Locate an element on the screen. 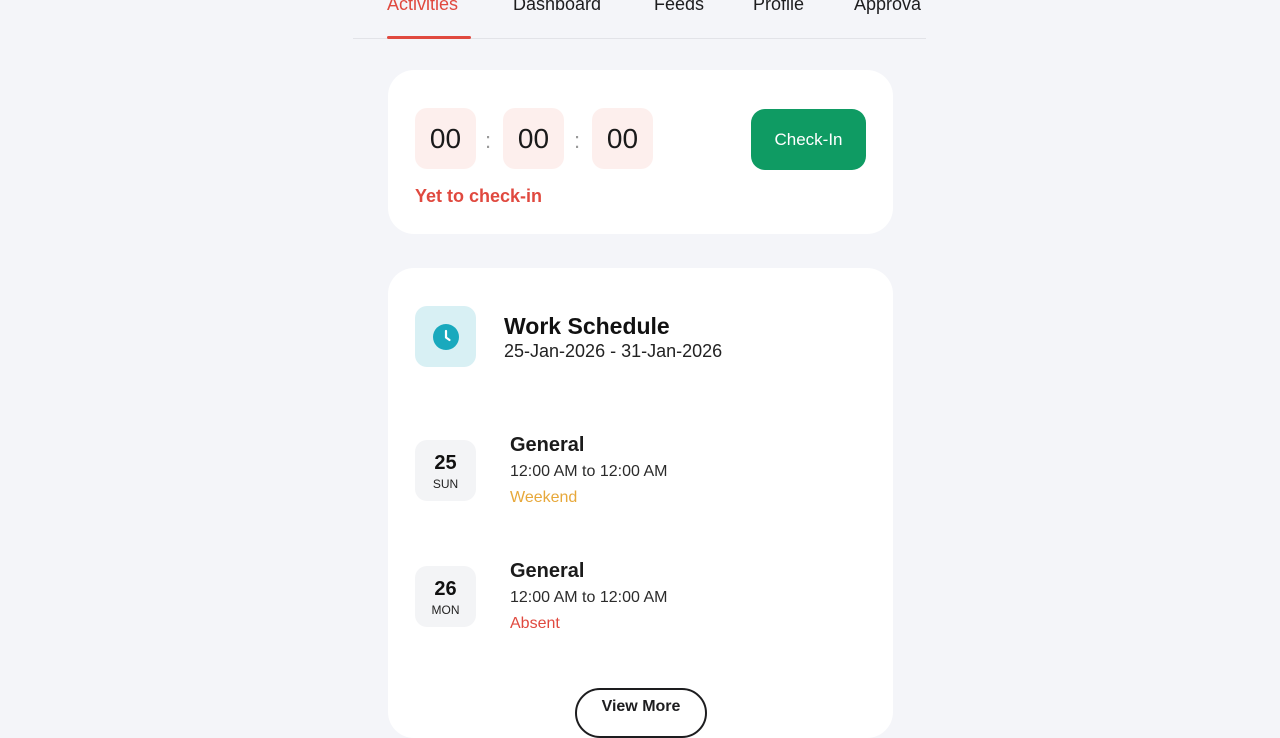 The height and width of the screenshot is (738, 1280). date-day: 26 is located at coordinates (445, 589).